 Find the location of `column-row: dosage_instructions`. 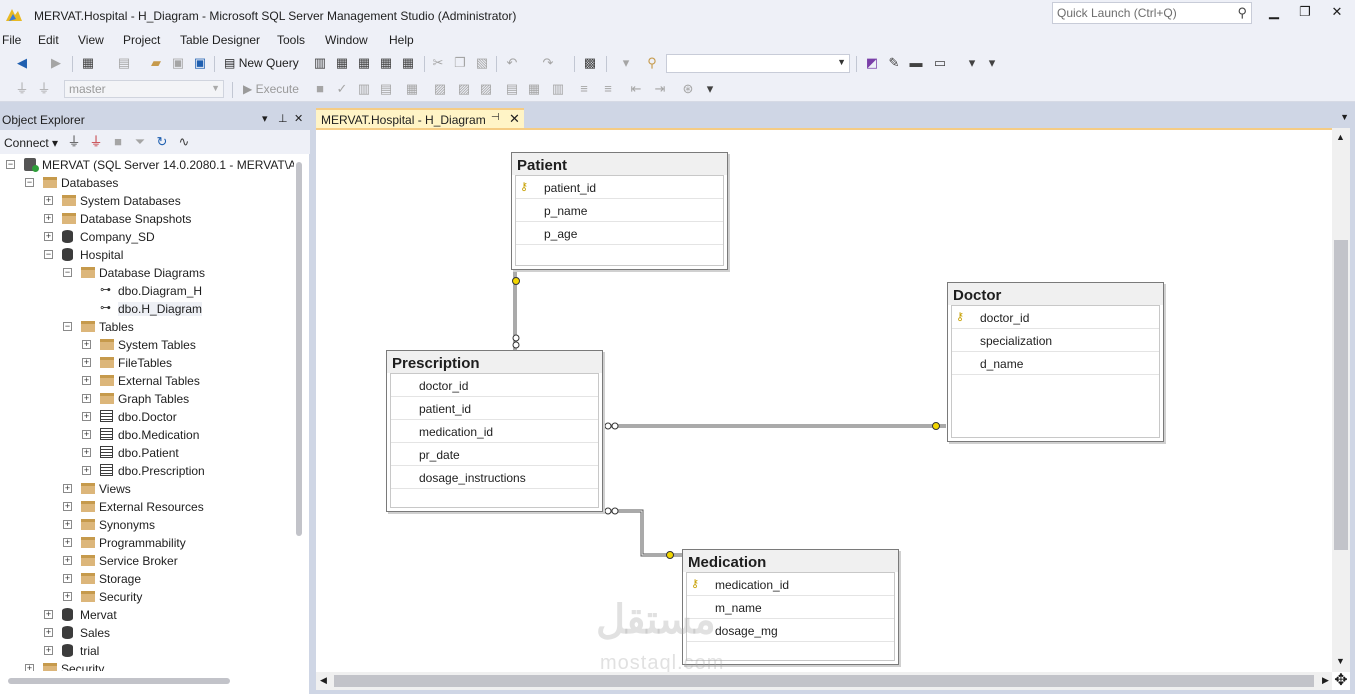

column-row: dosage_instructions is located at coordinates (494, 477).